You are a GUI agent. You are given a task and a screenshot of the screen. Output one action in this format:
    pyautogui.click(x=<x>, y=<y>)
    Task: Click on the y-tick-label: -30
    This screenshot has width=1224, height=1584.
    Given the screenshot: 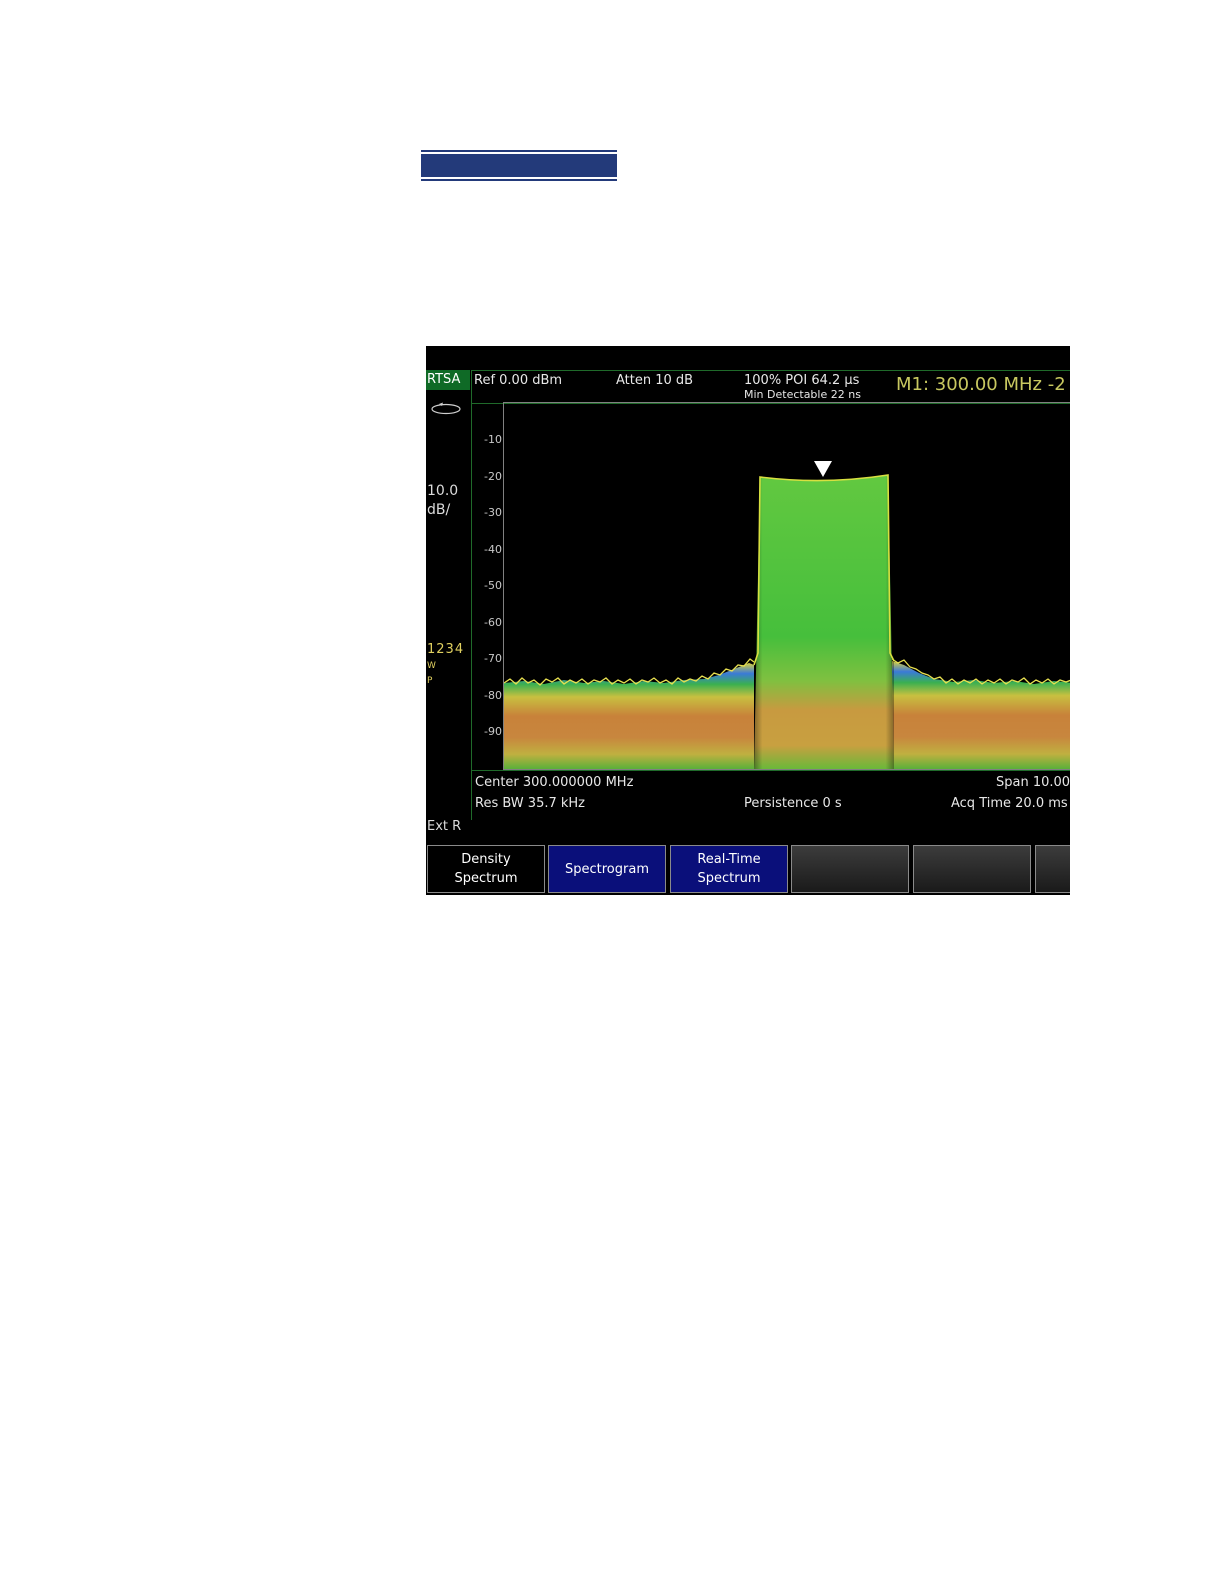 What is the action you would take?
    pyautogui.click(x=493, y=512)
    